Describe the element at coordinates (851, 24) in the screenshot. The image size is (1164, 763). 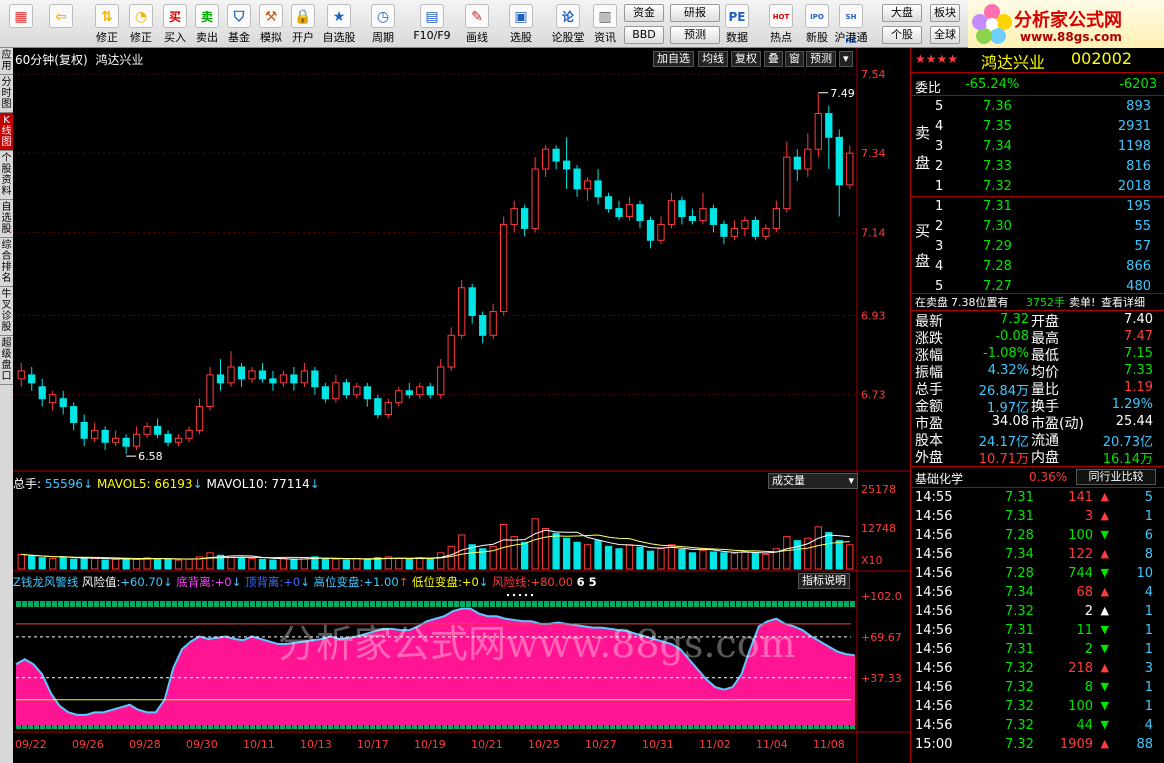
I see `toolbar-button-19: SH HK 沪港通` at that location.